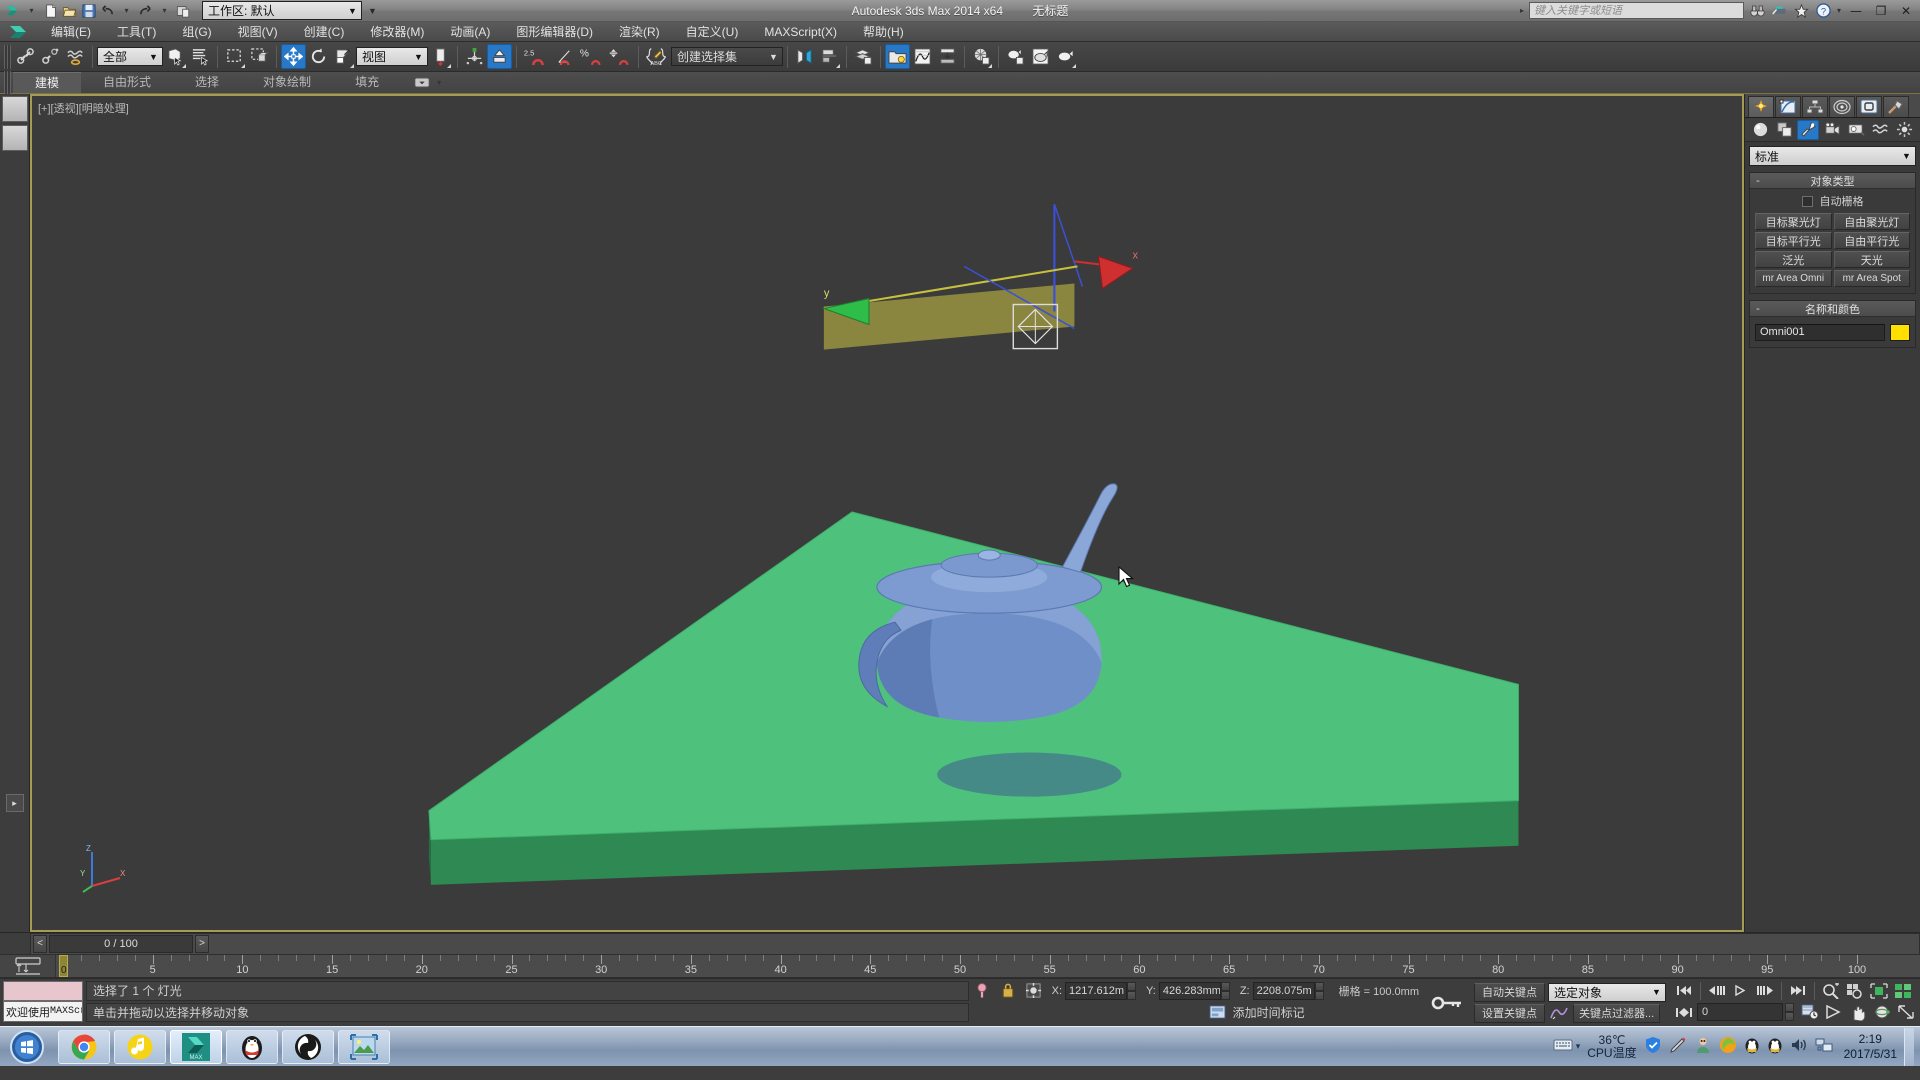 The image size is (1920, 1080). What do you see at coordinates (1855, 990) in the screenshot?
I see `zoom-all-icon` at bounding box center [1855, 990].